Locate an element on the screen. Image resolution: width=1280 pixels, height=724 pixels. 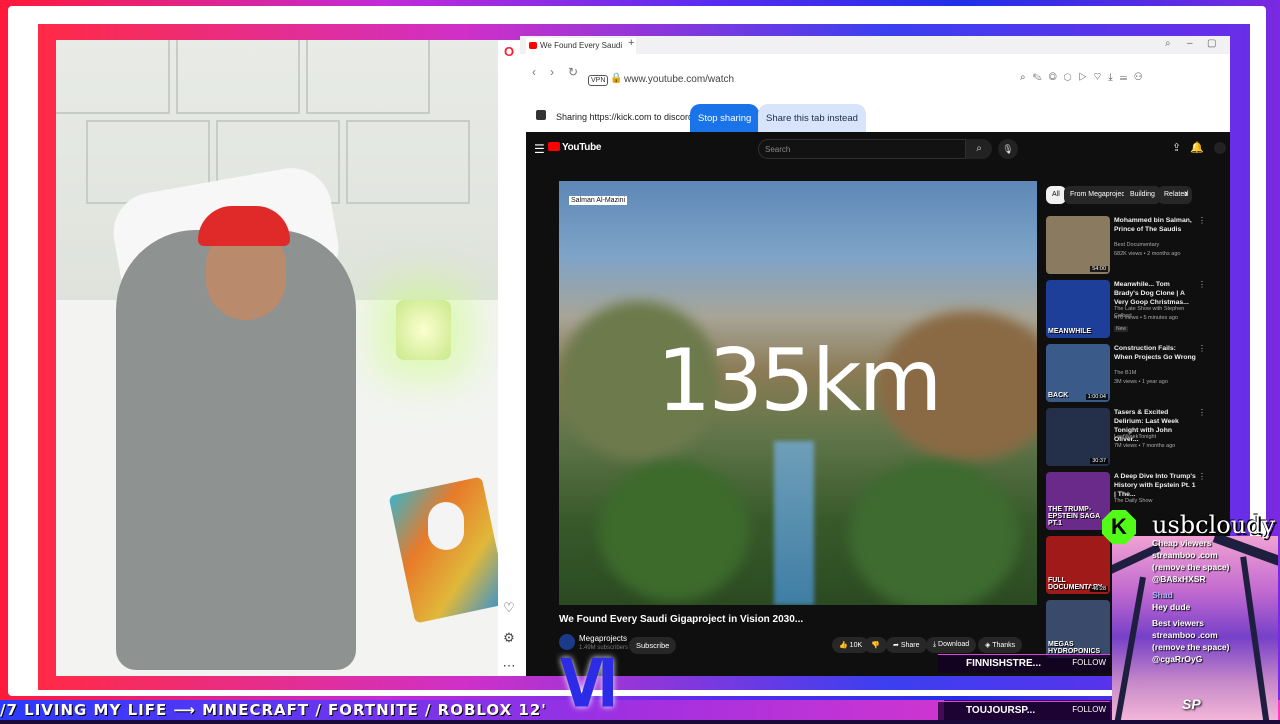
video-thumbnail: THE TRUMP-EPSTEIN SAGA PT.1 is located at coordinates (1078, 501).